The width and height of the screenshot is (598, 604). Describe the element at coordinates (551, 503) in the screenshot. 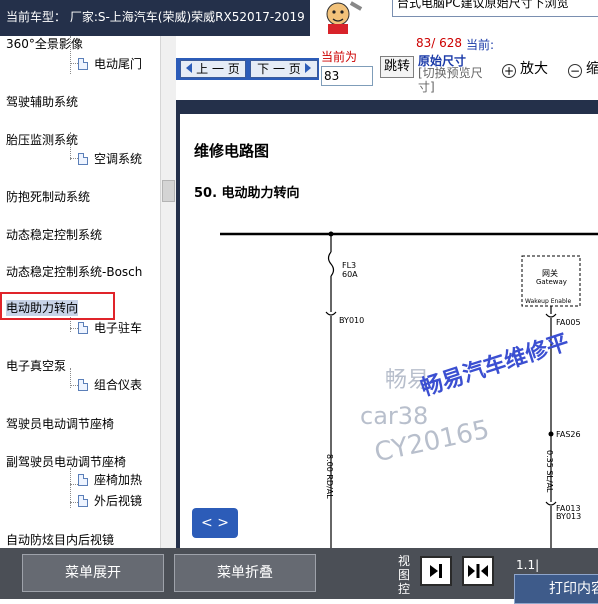

I see `connector-fa013-symbol` at that location.